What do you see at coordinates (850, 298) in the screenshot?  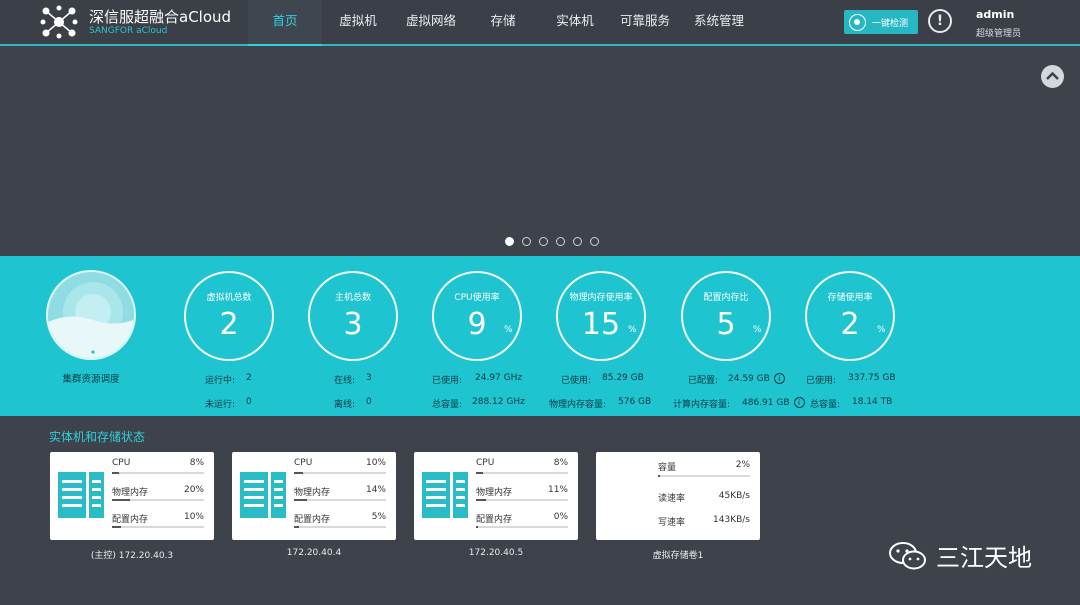 I see `ring-title: 存储使用率` at bounding box center [850, 298].